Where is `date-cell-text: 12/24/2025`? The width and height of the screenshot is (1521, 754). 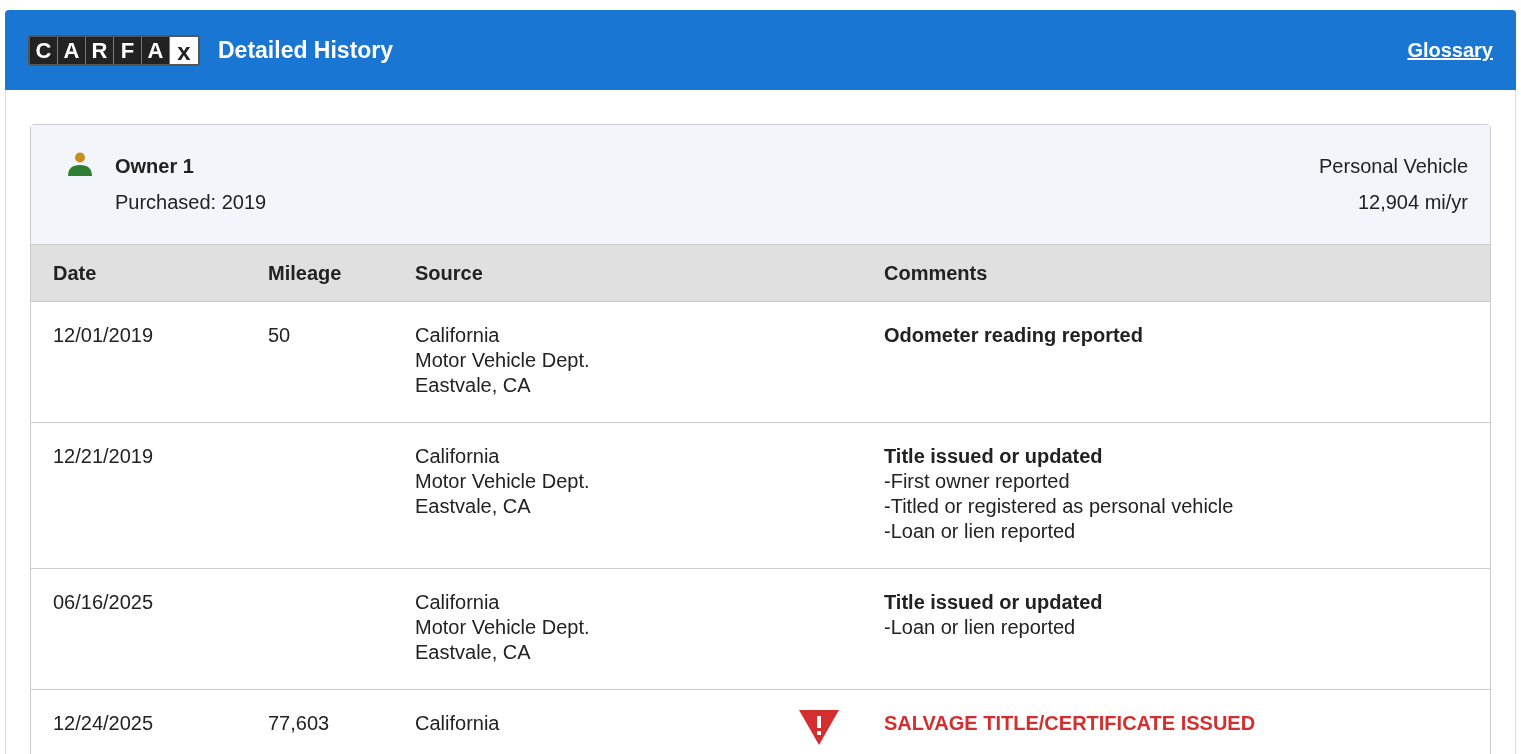
date-cell-text: 12/24/2025 is located at coordinates (103, 723).